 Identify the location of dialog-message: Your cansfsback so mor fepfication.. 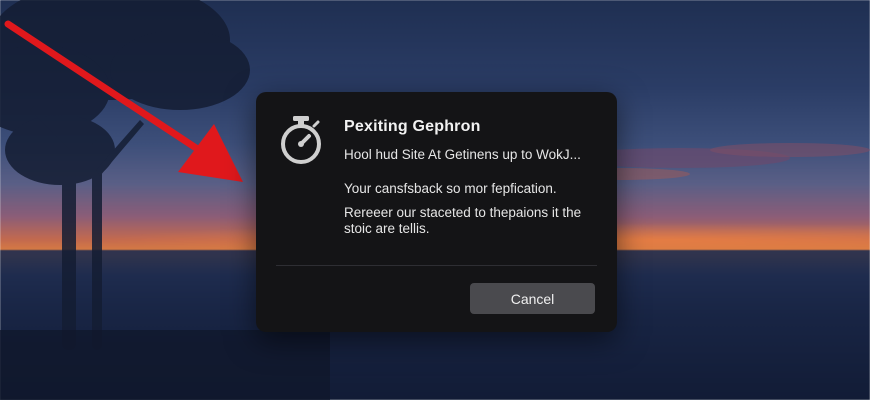
(450, 188).